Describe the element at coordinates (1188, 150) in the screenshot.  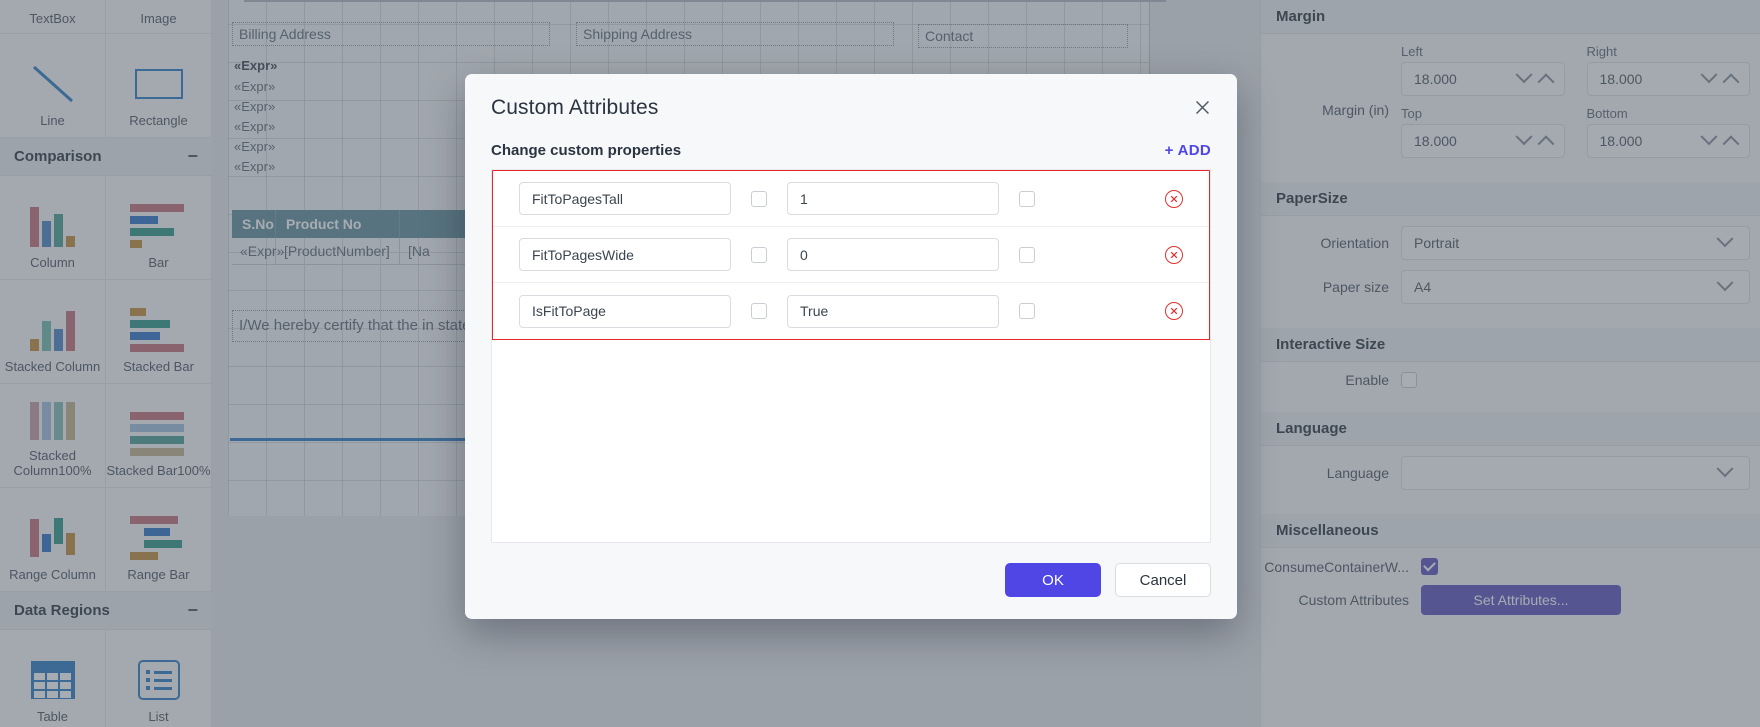
I see `add-attribute-button: + ADD` at that location.